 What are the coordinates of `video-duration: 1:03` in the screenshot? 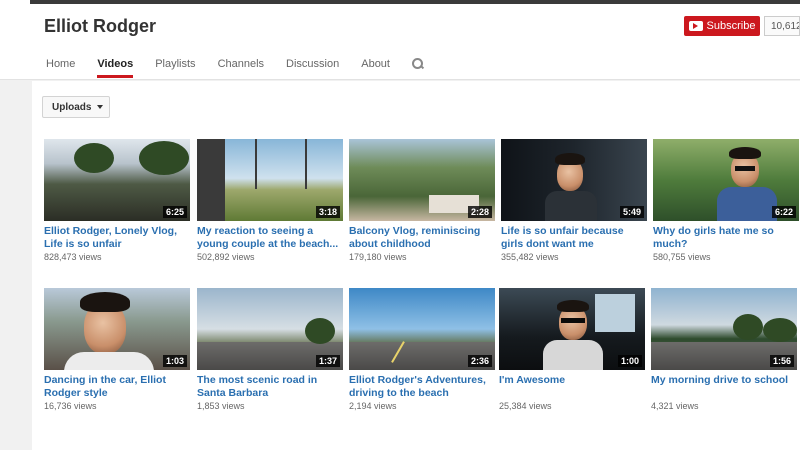 It's located at (174, 361).